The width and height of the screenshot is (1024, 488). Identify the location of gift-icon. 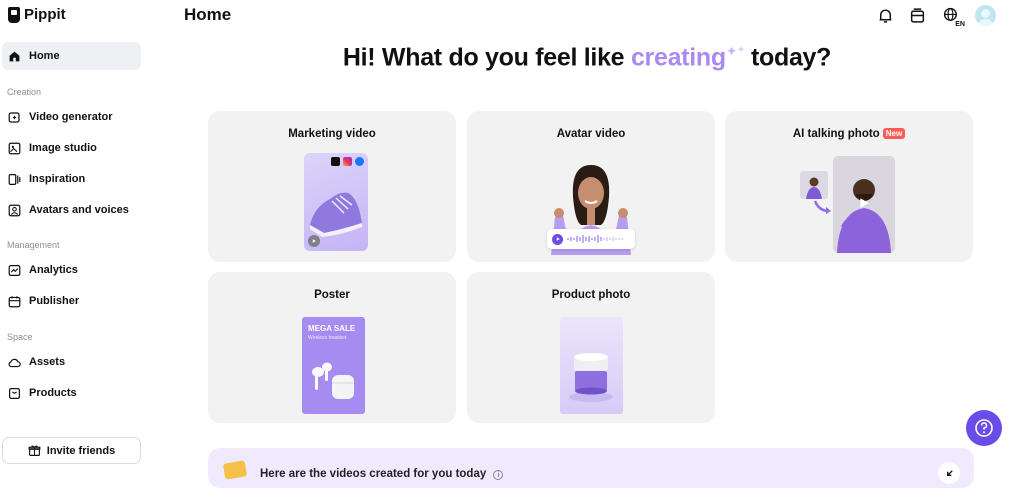
(34, 450).